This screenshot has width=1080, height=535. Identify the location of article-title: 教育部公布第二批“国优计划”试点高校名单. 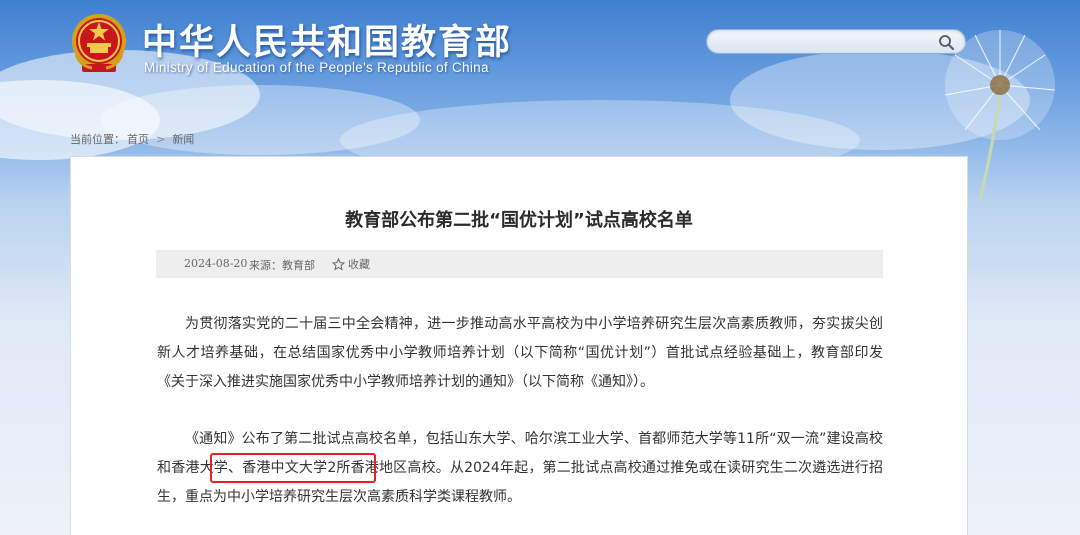
(519, 220).